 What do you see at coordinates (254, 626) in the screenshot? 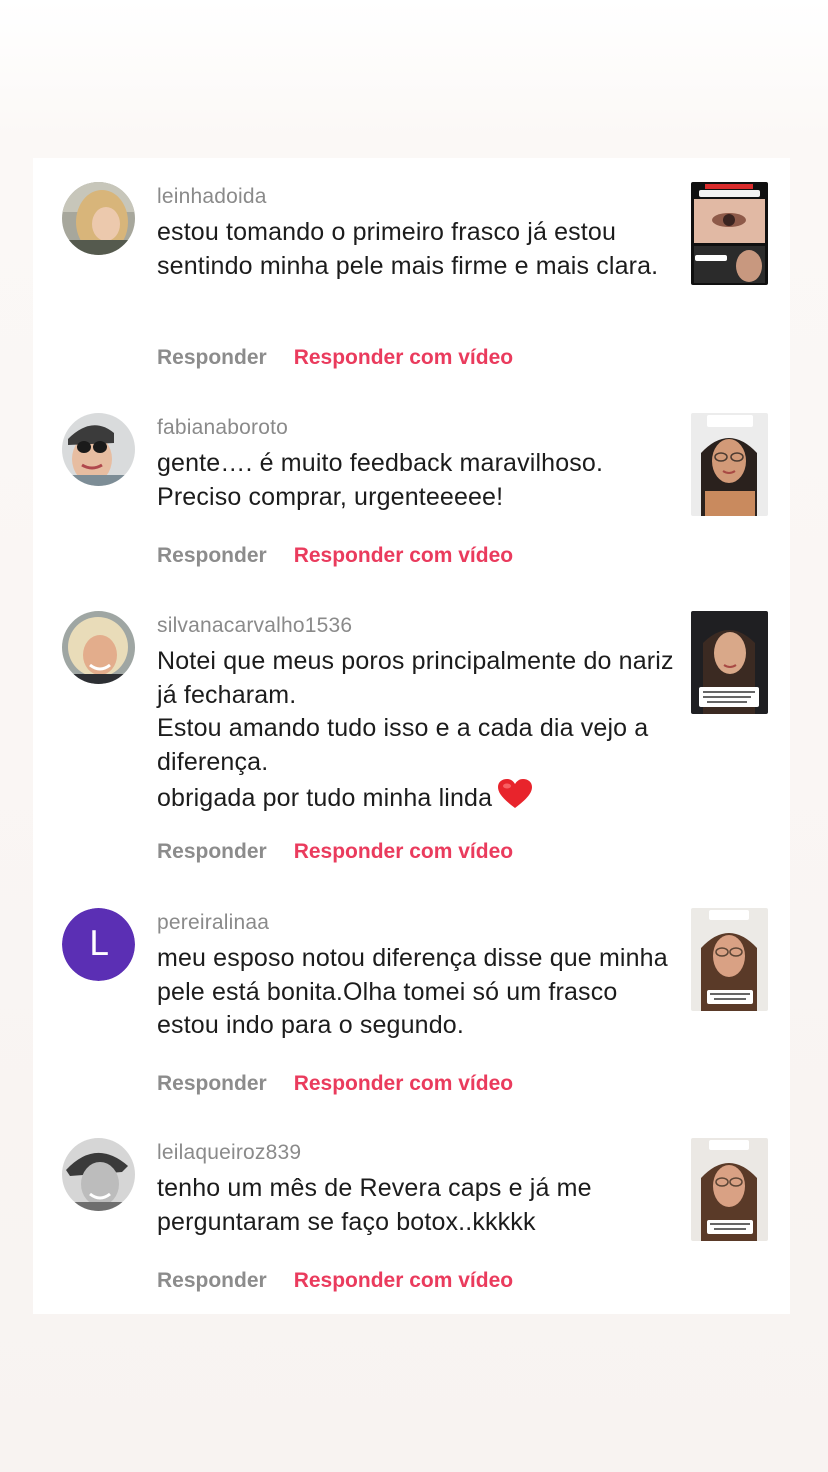
I see `comment-username: silvanacarvalho1536` at bounding box center [254, 626].